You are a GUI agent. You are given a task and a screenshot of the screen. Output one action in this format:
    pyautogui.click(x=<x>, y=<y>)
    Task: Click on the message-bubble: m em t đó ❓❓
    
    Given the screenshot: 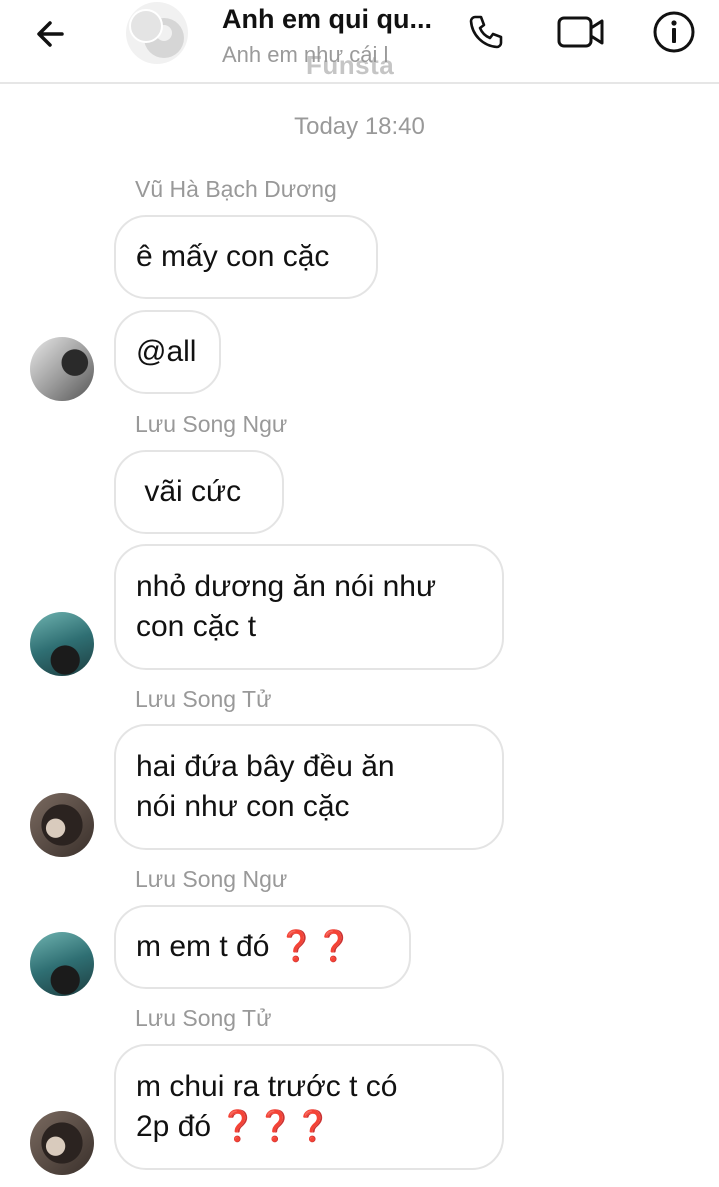 What is the action you would take?
    pyautogui.click(x=262, y=947)
    